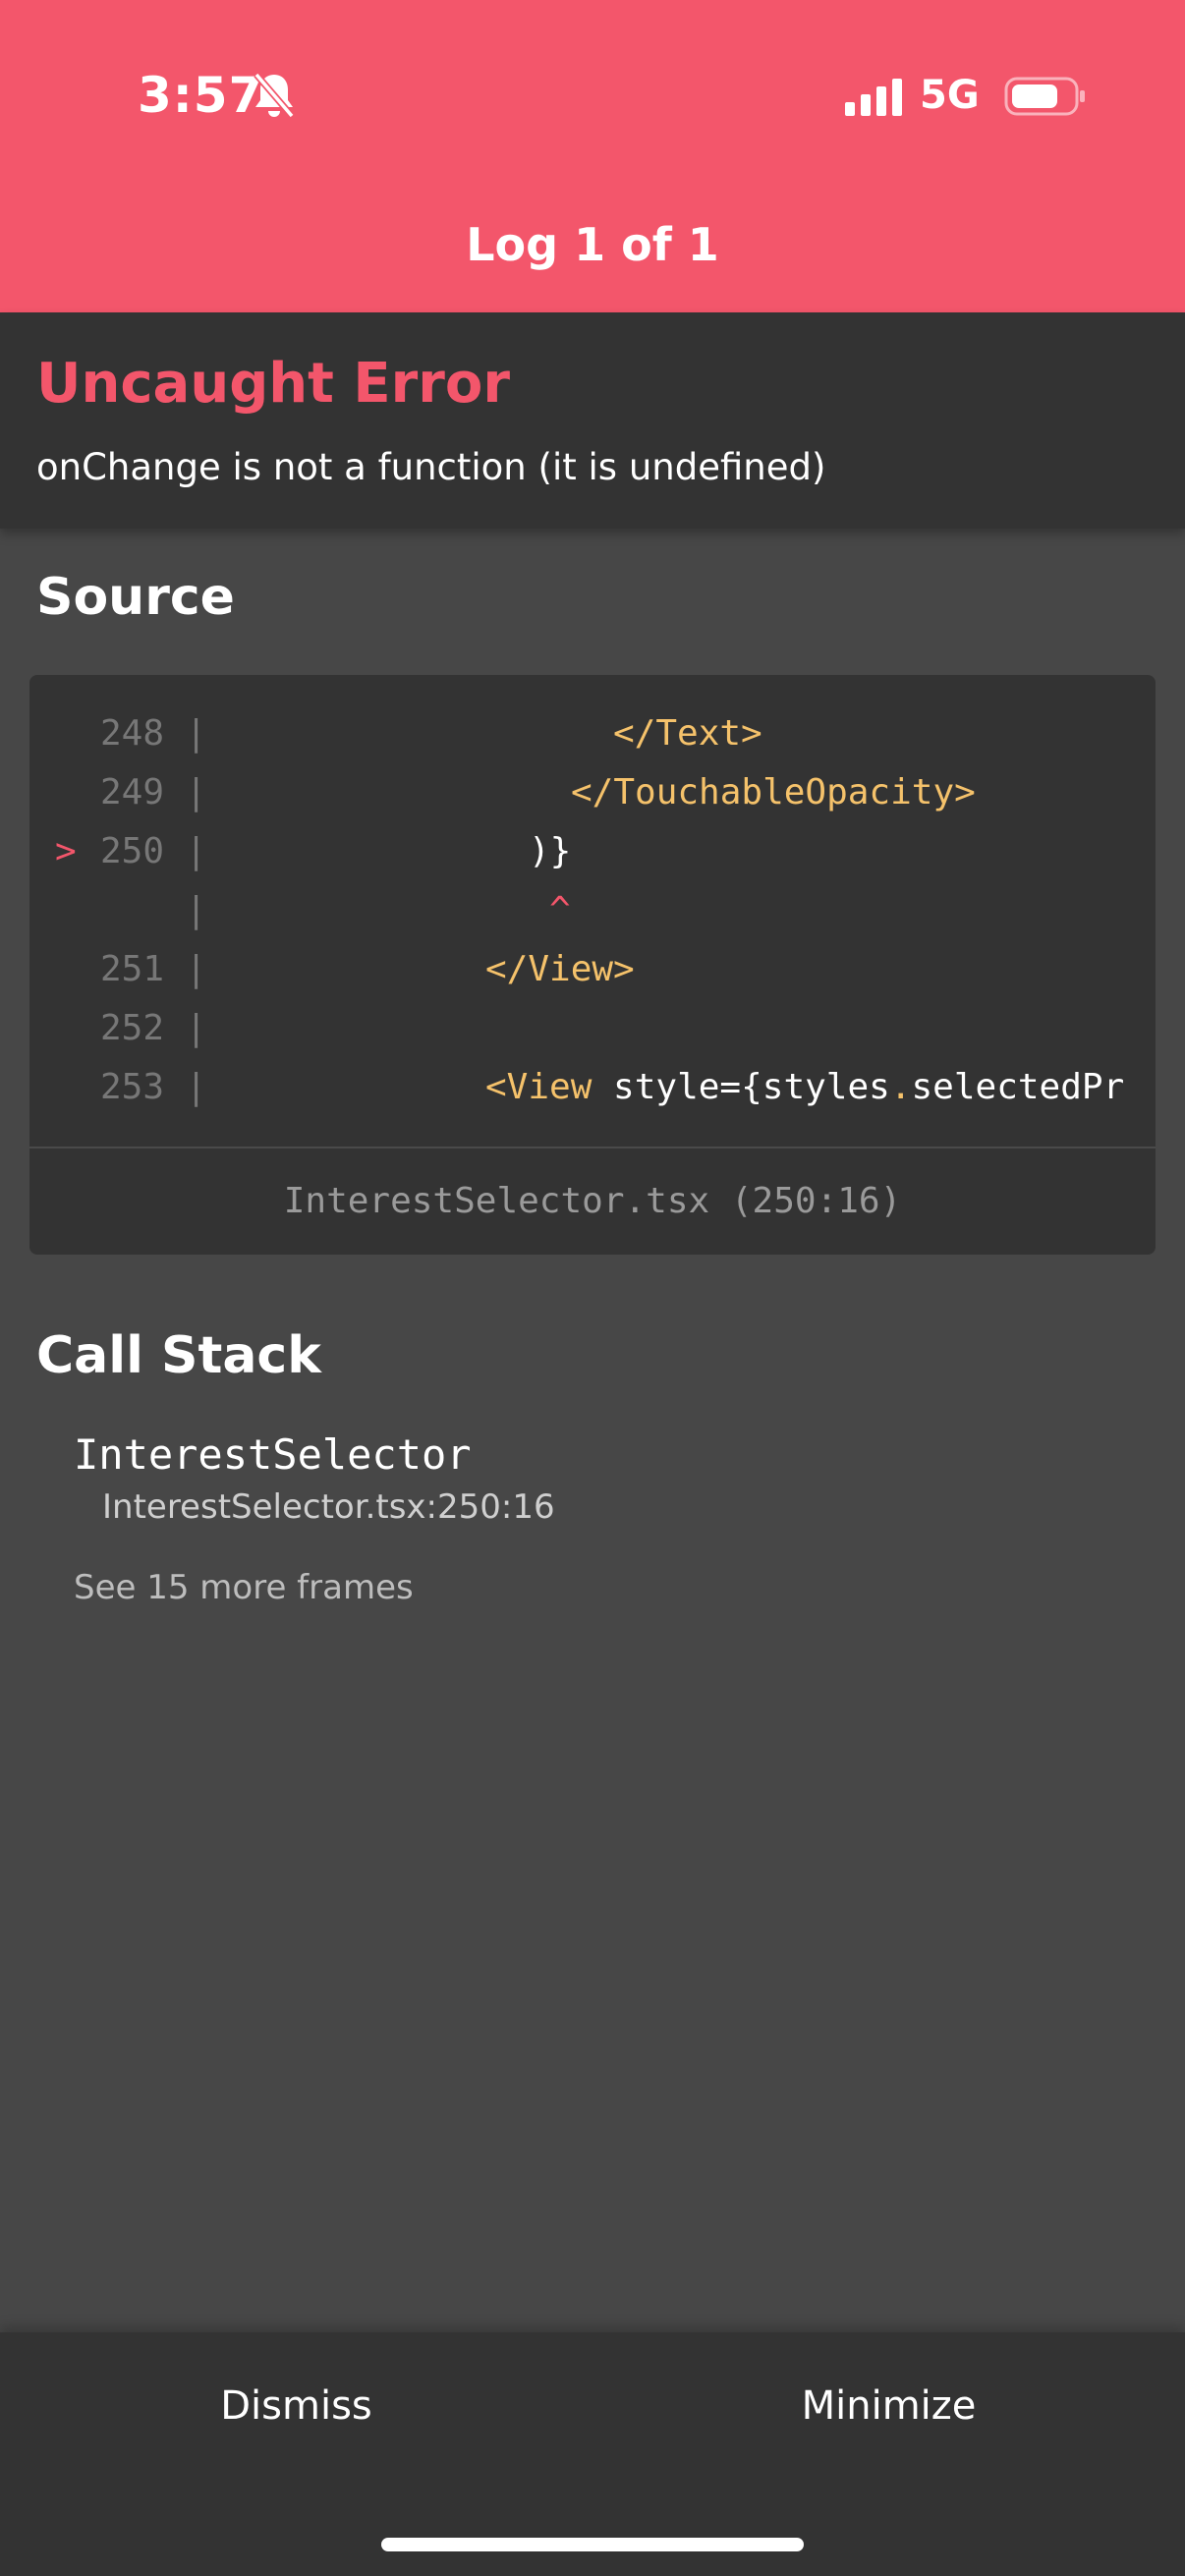 The height and width of the screenshot is (2576, 1185). What do you see at coordinates (550, 851) in the screenshot?
I see `code-text: )}` at bounding box center [550, 851].